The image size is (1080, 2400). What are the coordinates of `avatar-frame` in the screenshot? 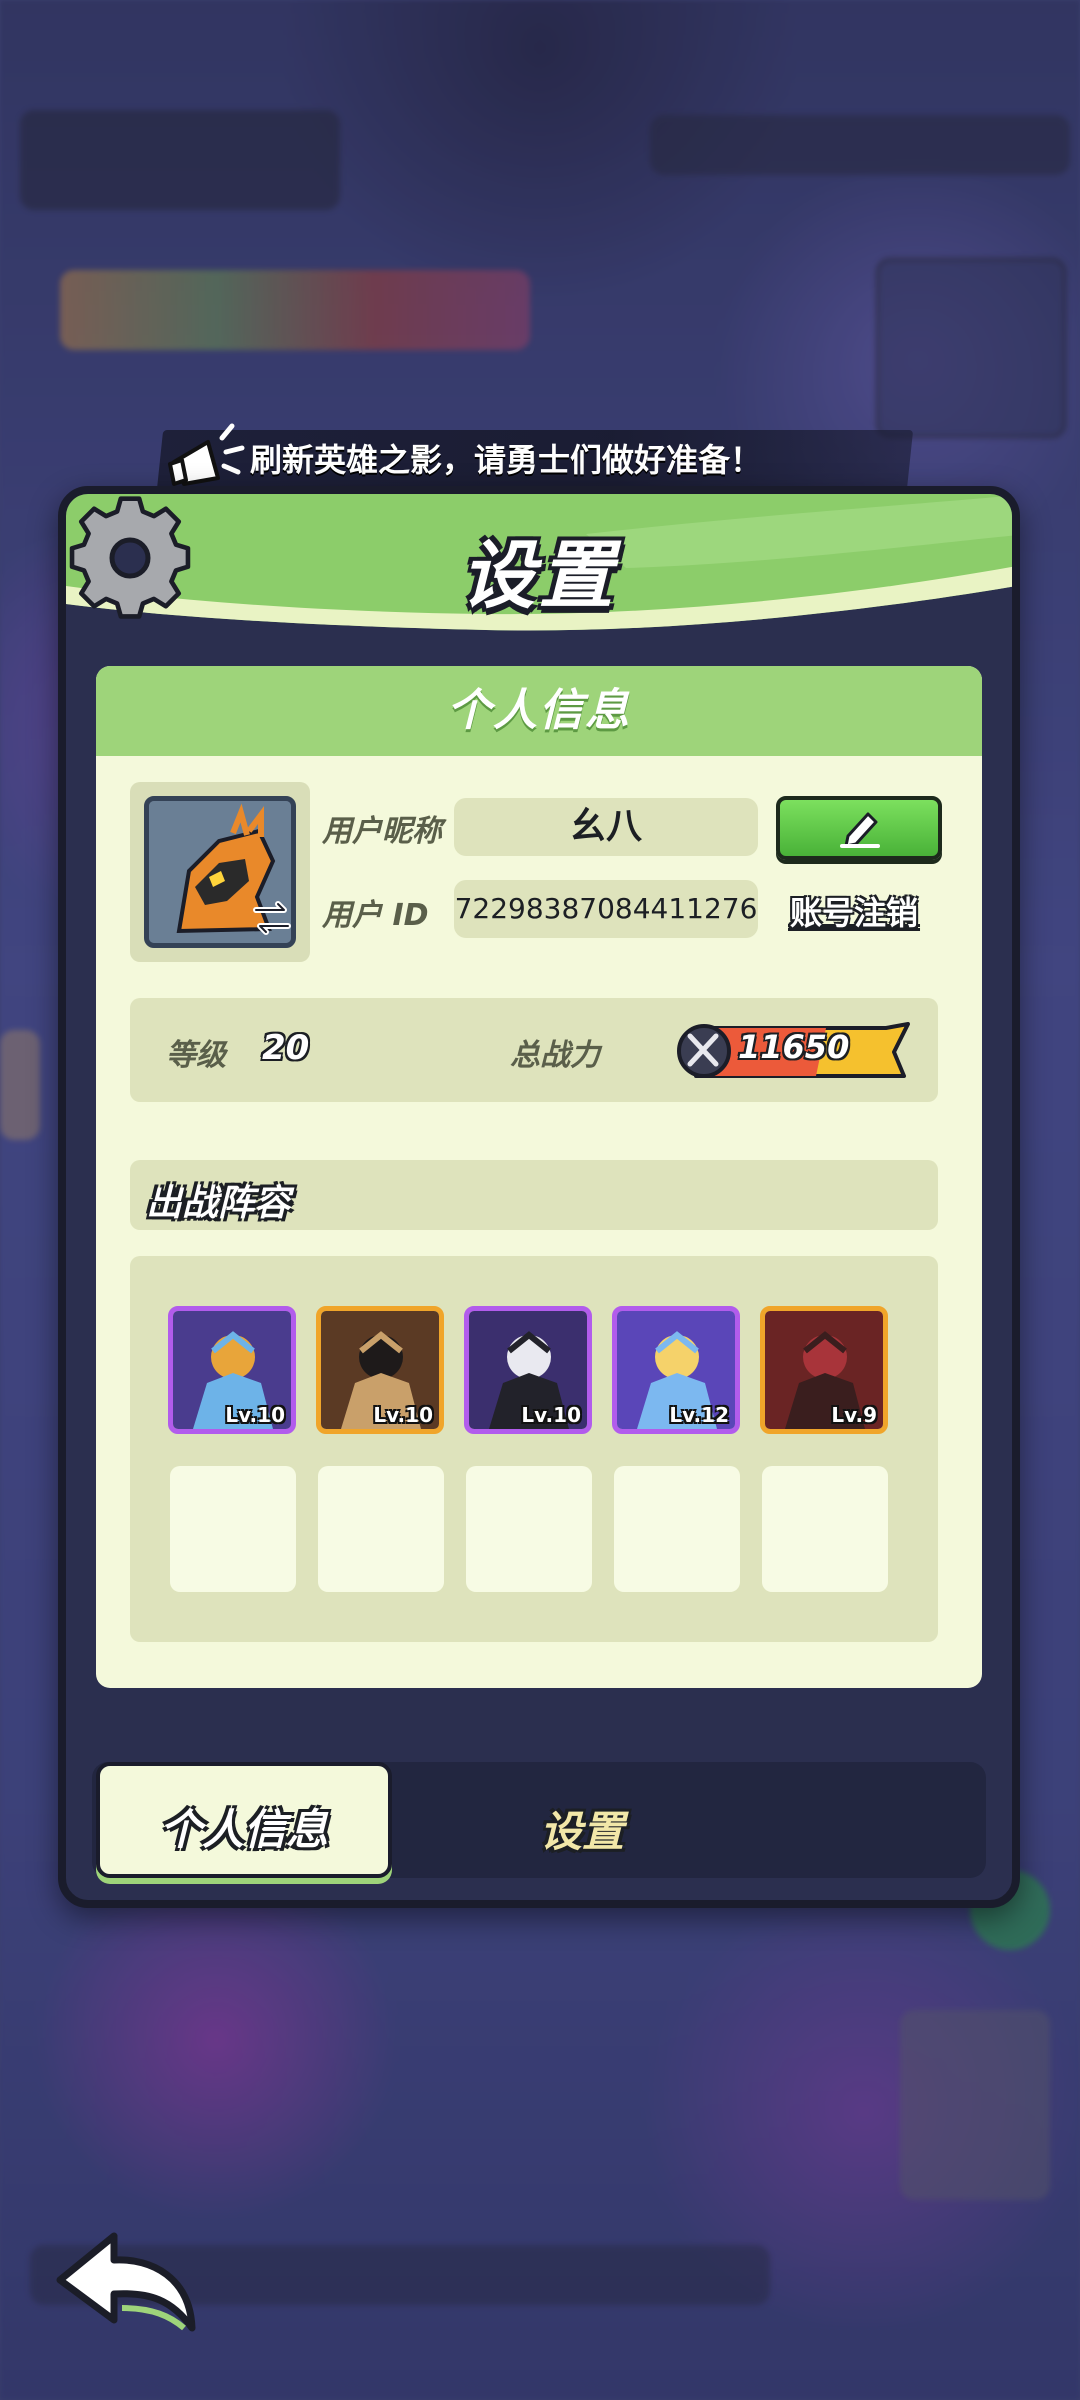 It's located at (220, 872).